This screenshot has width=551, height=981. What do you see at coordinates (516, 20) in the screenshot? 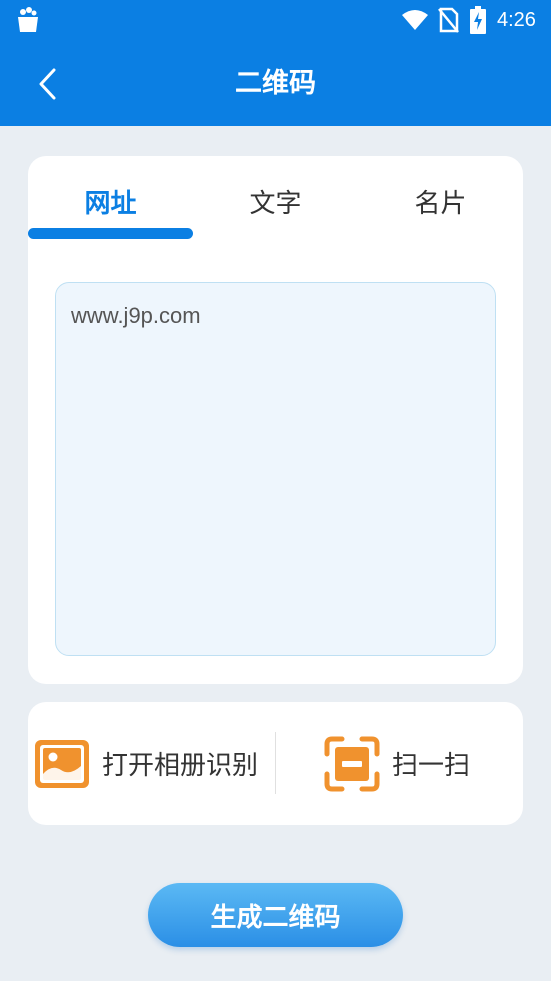
I see `status-time: 4:26` at bounding box center [516, 20].